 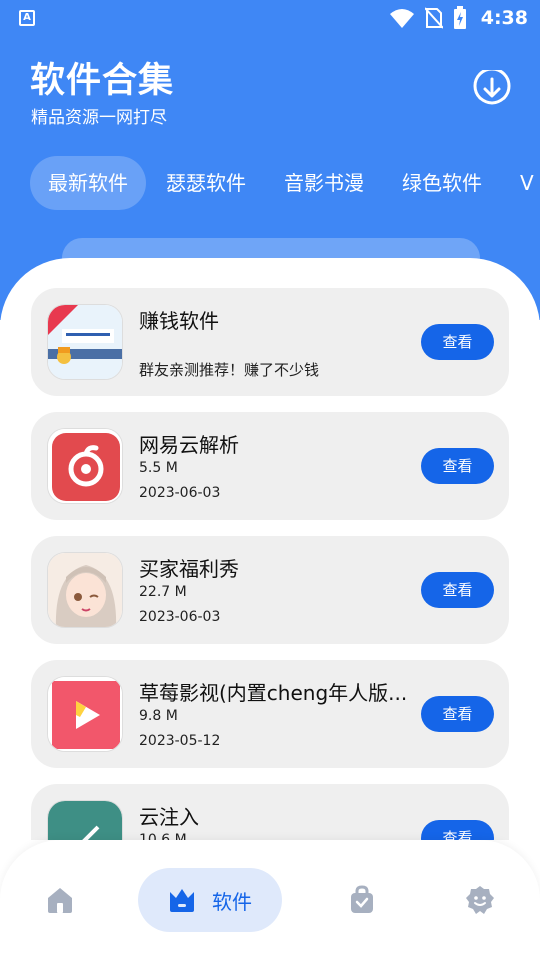 What do you see at coordinates (270, 590) in the screenshot?
I see `list-item: 买家福利秀 22.7 M 2023-06-03 查看` at bounding box center [270, 590].